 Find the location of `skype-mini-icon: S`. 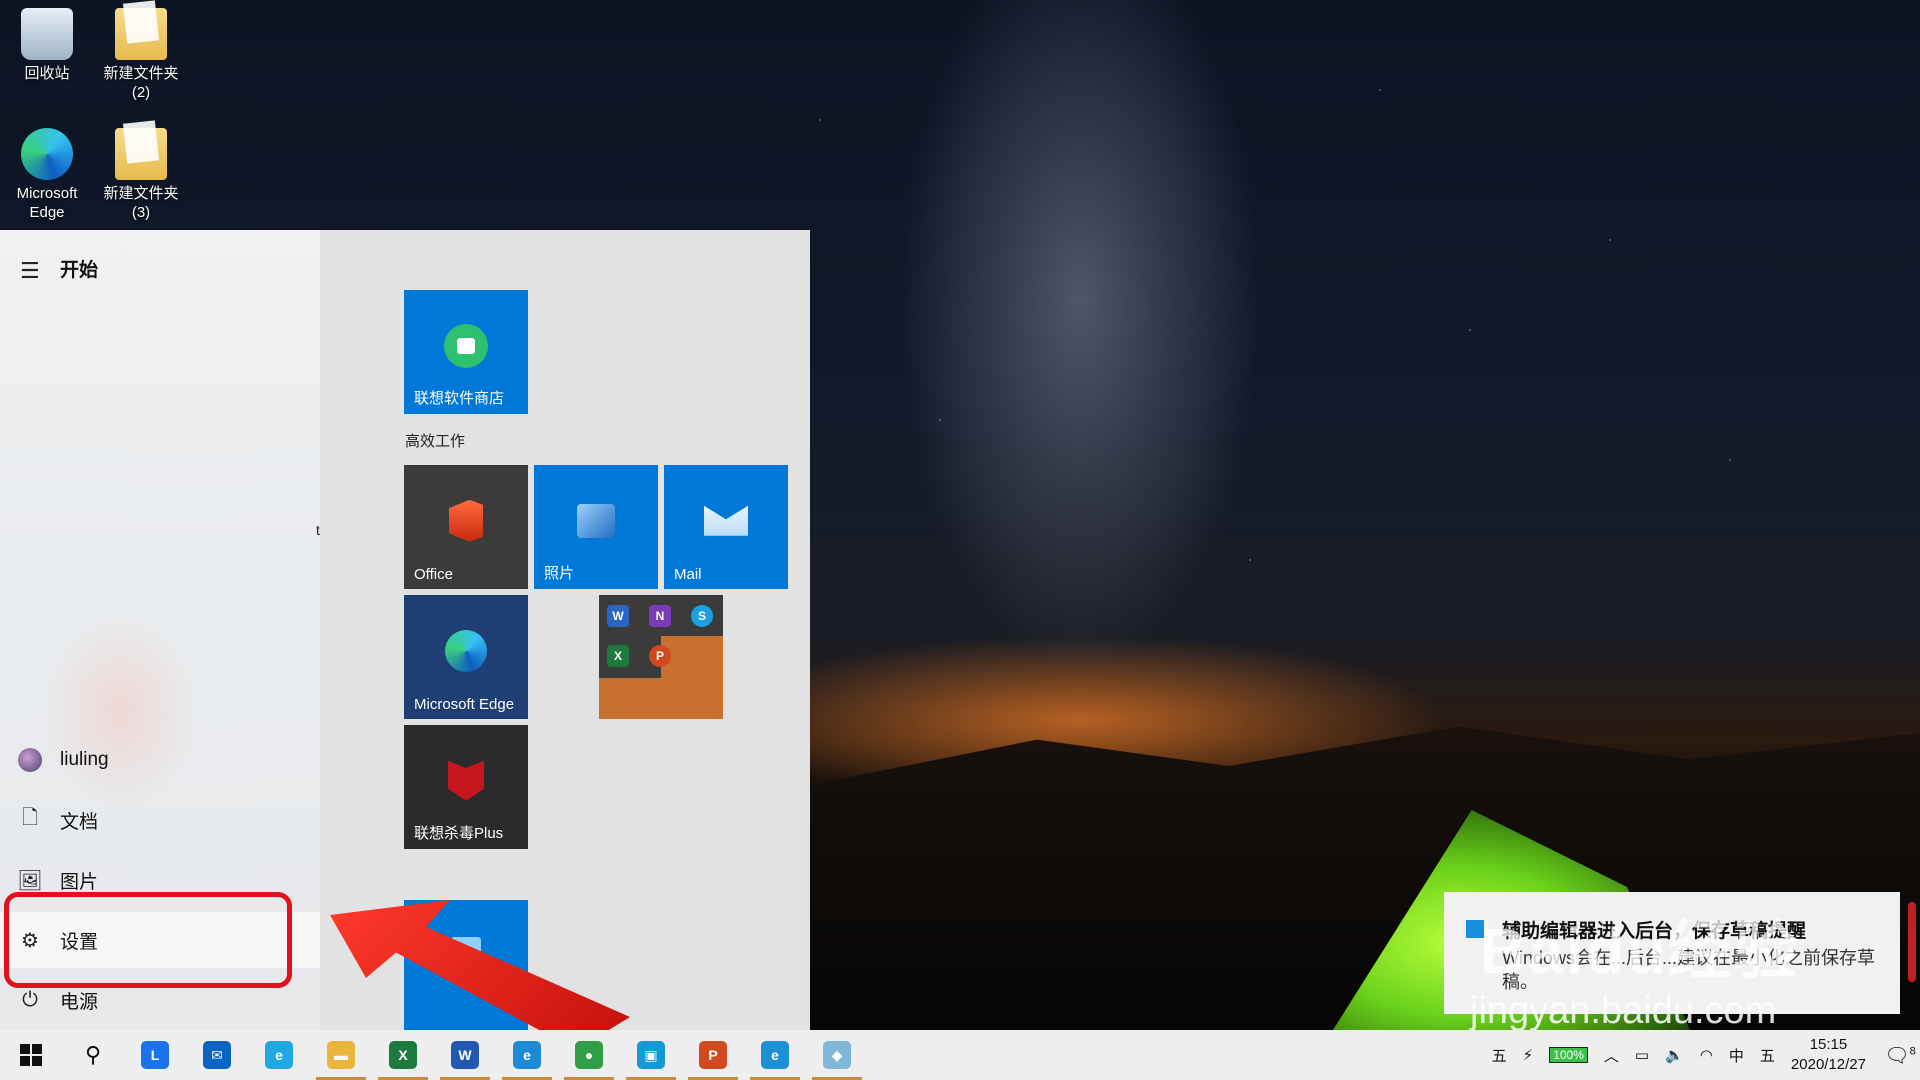

skype-mini-icon: S is located at coordinates (702, 616).